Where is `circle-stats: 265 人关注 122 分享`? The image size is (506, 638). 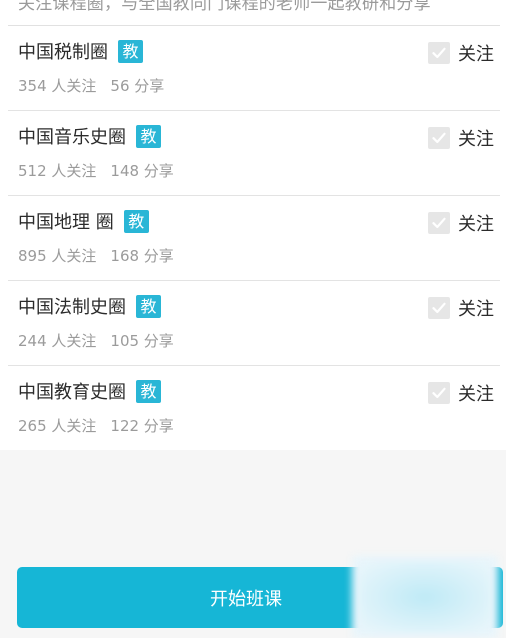
circle-stats: 265 人关注 122 分享 is located at coordinates (96, 425).